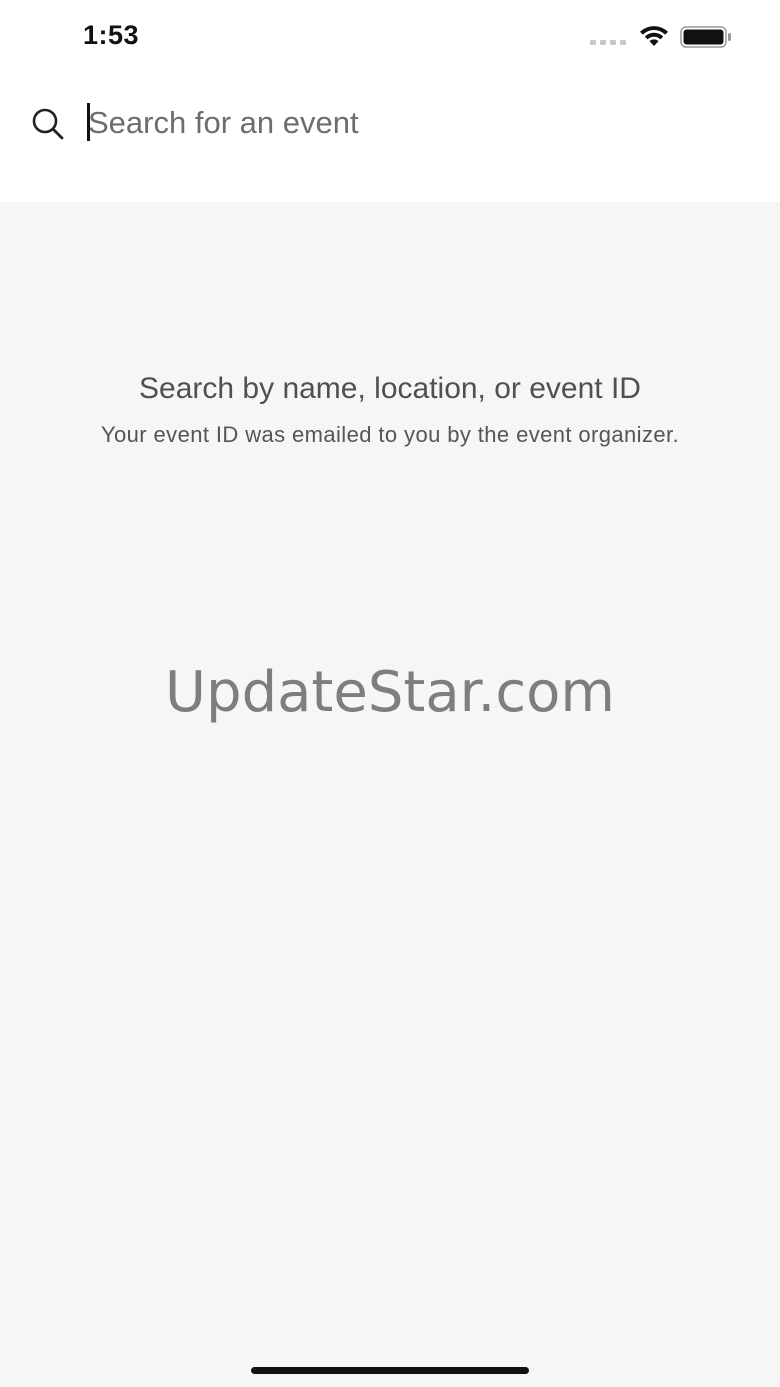  What do you see at coordinates (705, 37) in the screenshot?
I see `battery-icon` at bounding box center [705, 37].